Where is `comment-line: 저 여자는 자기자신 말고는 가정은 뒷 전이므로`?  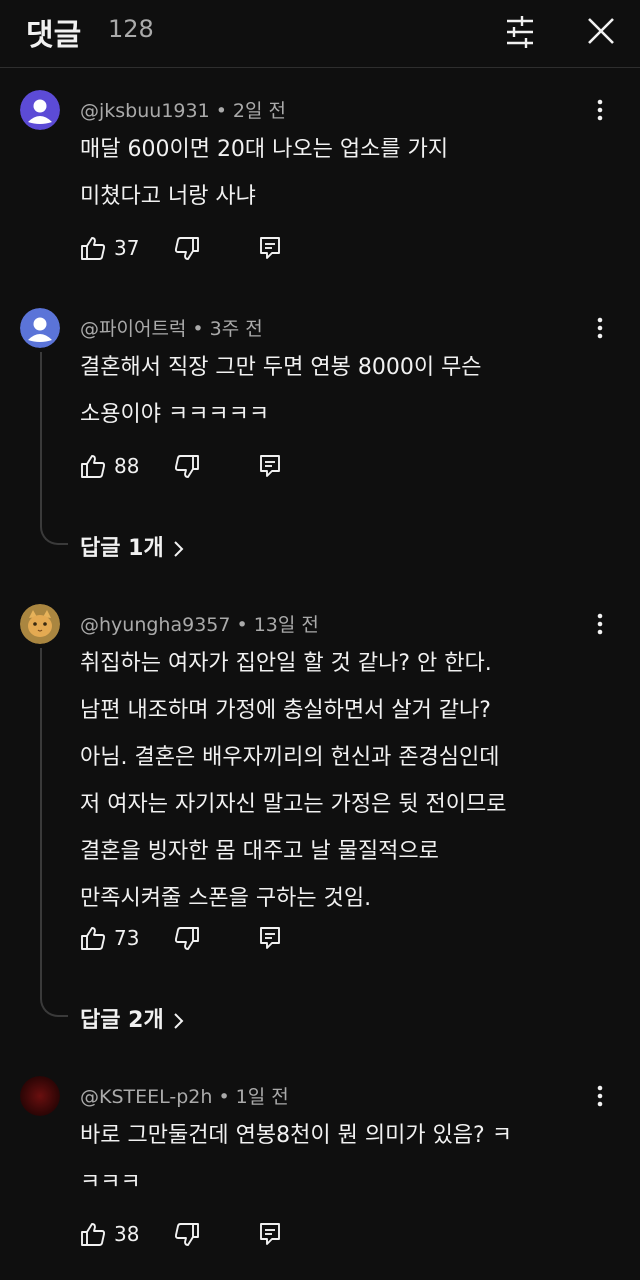
comment-line: 저 여자는 자기자신 말고는 가정은 뒷 전이므로 is located at coordinates (293, 804).